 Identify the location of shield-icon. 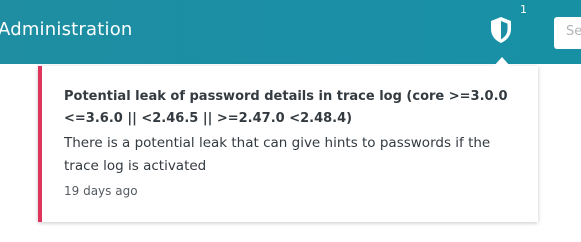
(501, 30).